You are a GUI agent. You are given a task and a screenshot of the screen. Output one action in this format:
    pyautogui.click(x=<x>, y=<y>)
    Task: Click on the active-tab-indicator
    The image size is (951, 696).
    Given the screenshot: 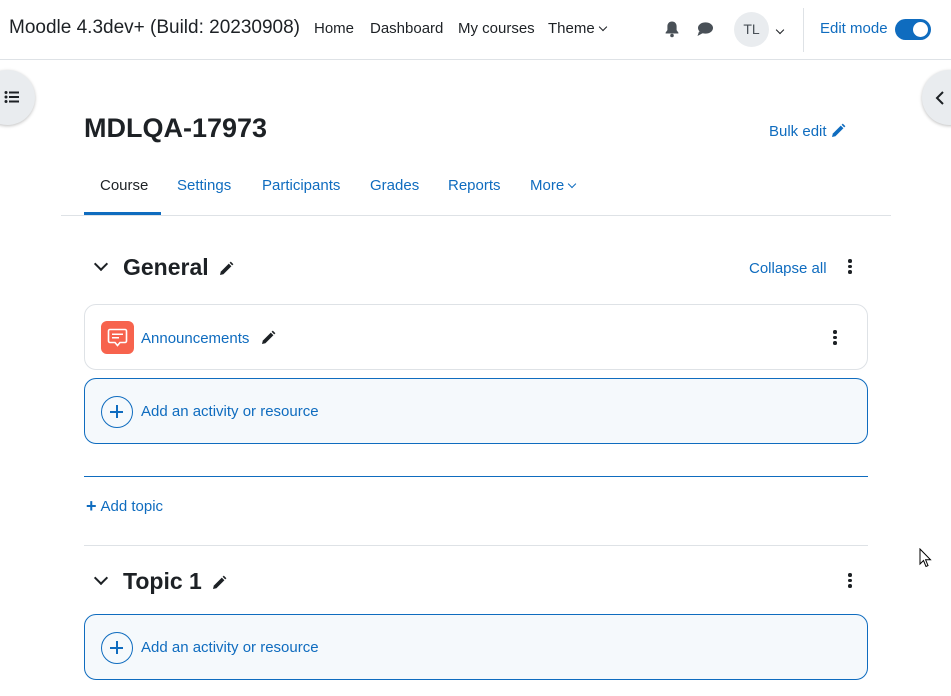 What is the action you would take?
    pyautogui.click(x=122, y=213)
    